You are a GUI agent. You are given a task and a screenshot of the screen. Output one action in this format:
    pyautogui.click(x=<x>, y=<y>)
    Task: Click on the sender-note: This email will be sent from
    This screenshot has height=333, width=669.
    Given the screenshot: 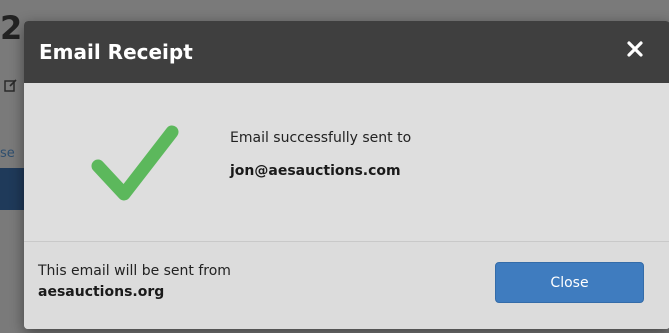 What is the action you would take?
    pyautogui.click(x=134, y=271)
    